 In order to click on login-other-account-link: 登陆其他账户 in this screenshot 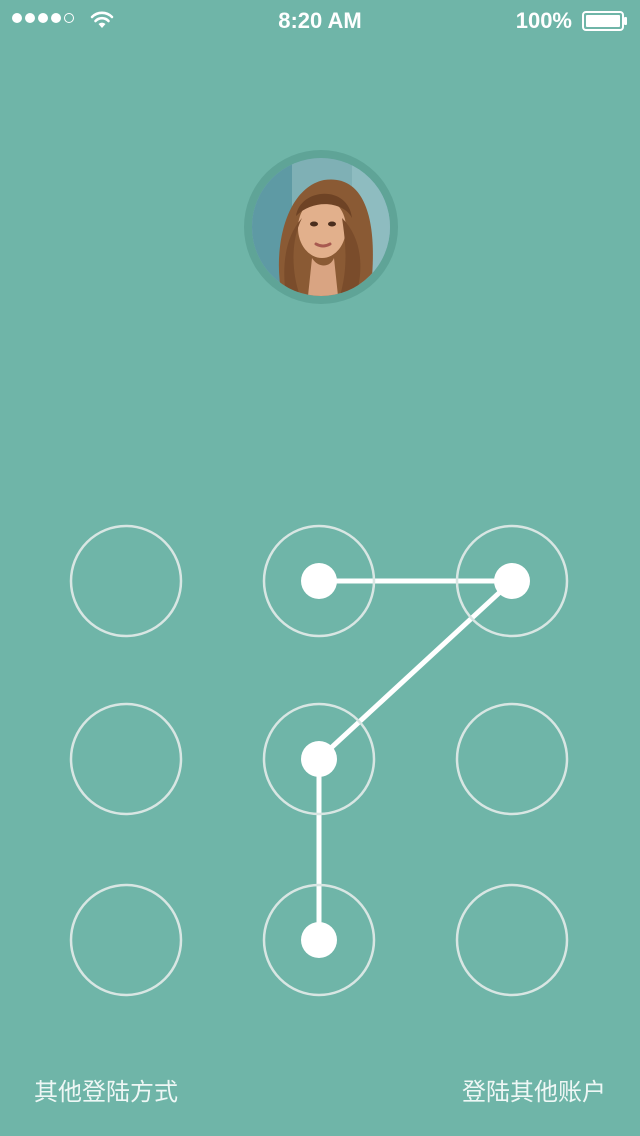, I will do `click(534, 1089)`.